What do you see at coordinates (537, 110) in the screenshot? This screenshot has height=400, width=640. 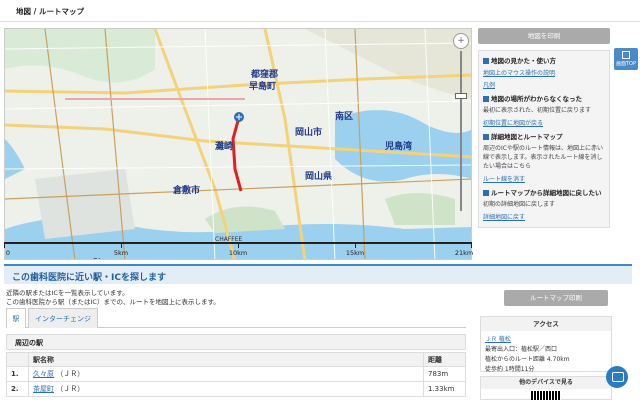 I see `help-text: 最初に表示された、初期位置に戻ります` at bounding box center [537, 110].